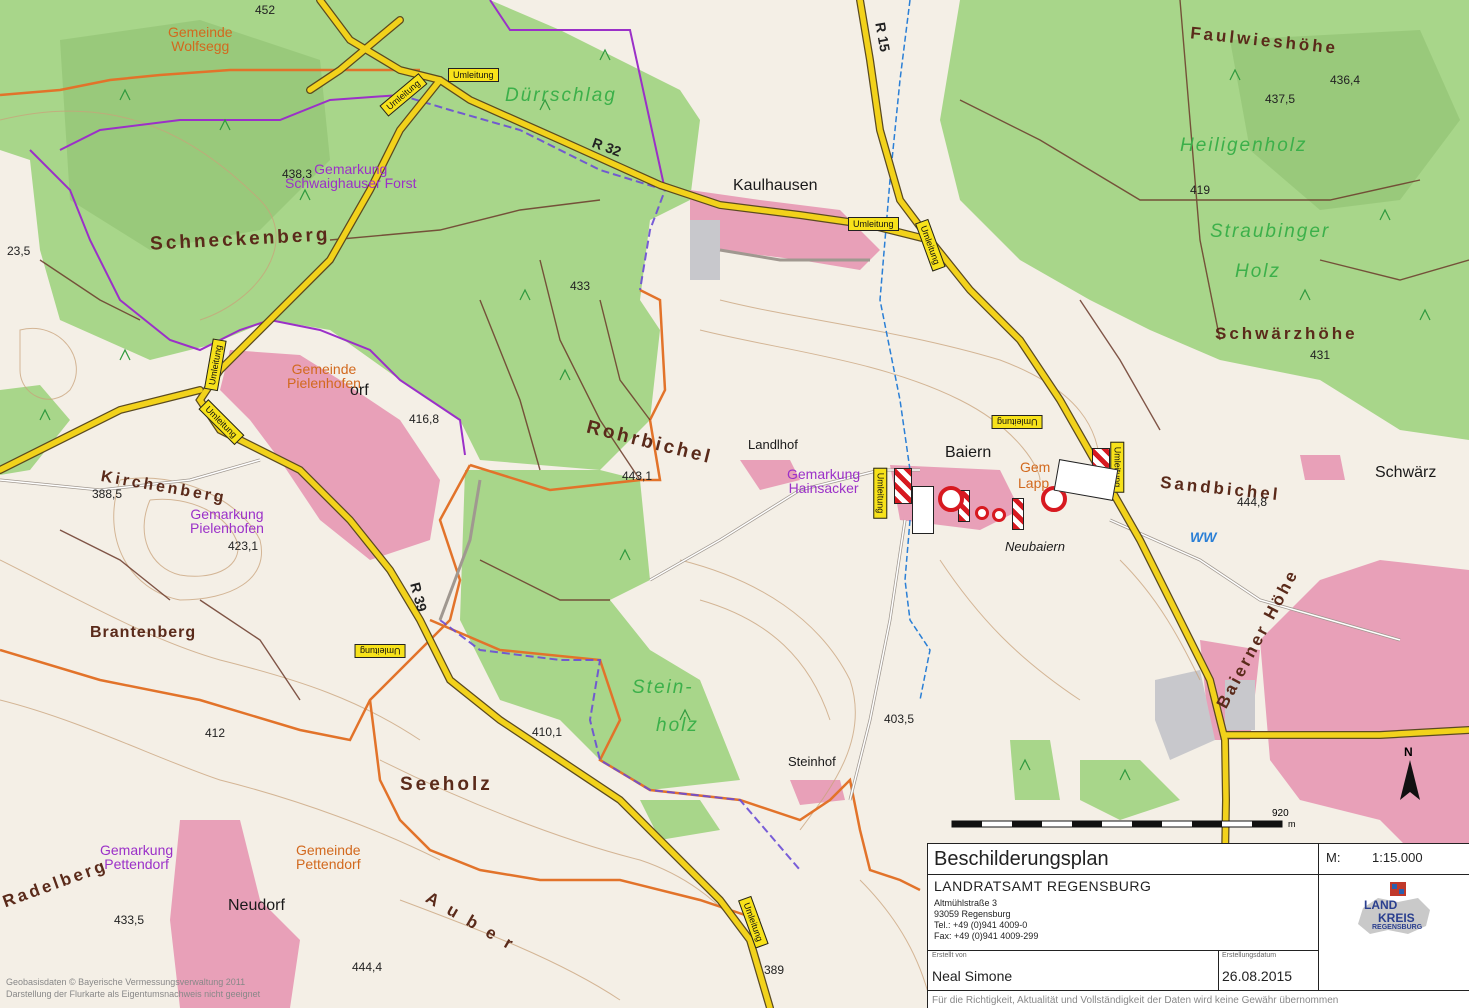 The width and height of the screenshot is (1469, 1008). I want to click on place-schwaerz: Schwärz, so click(1406, 472).